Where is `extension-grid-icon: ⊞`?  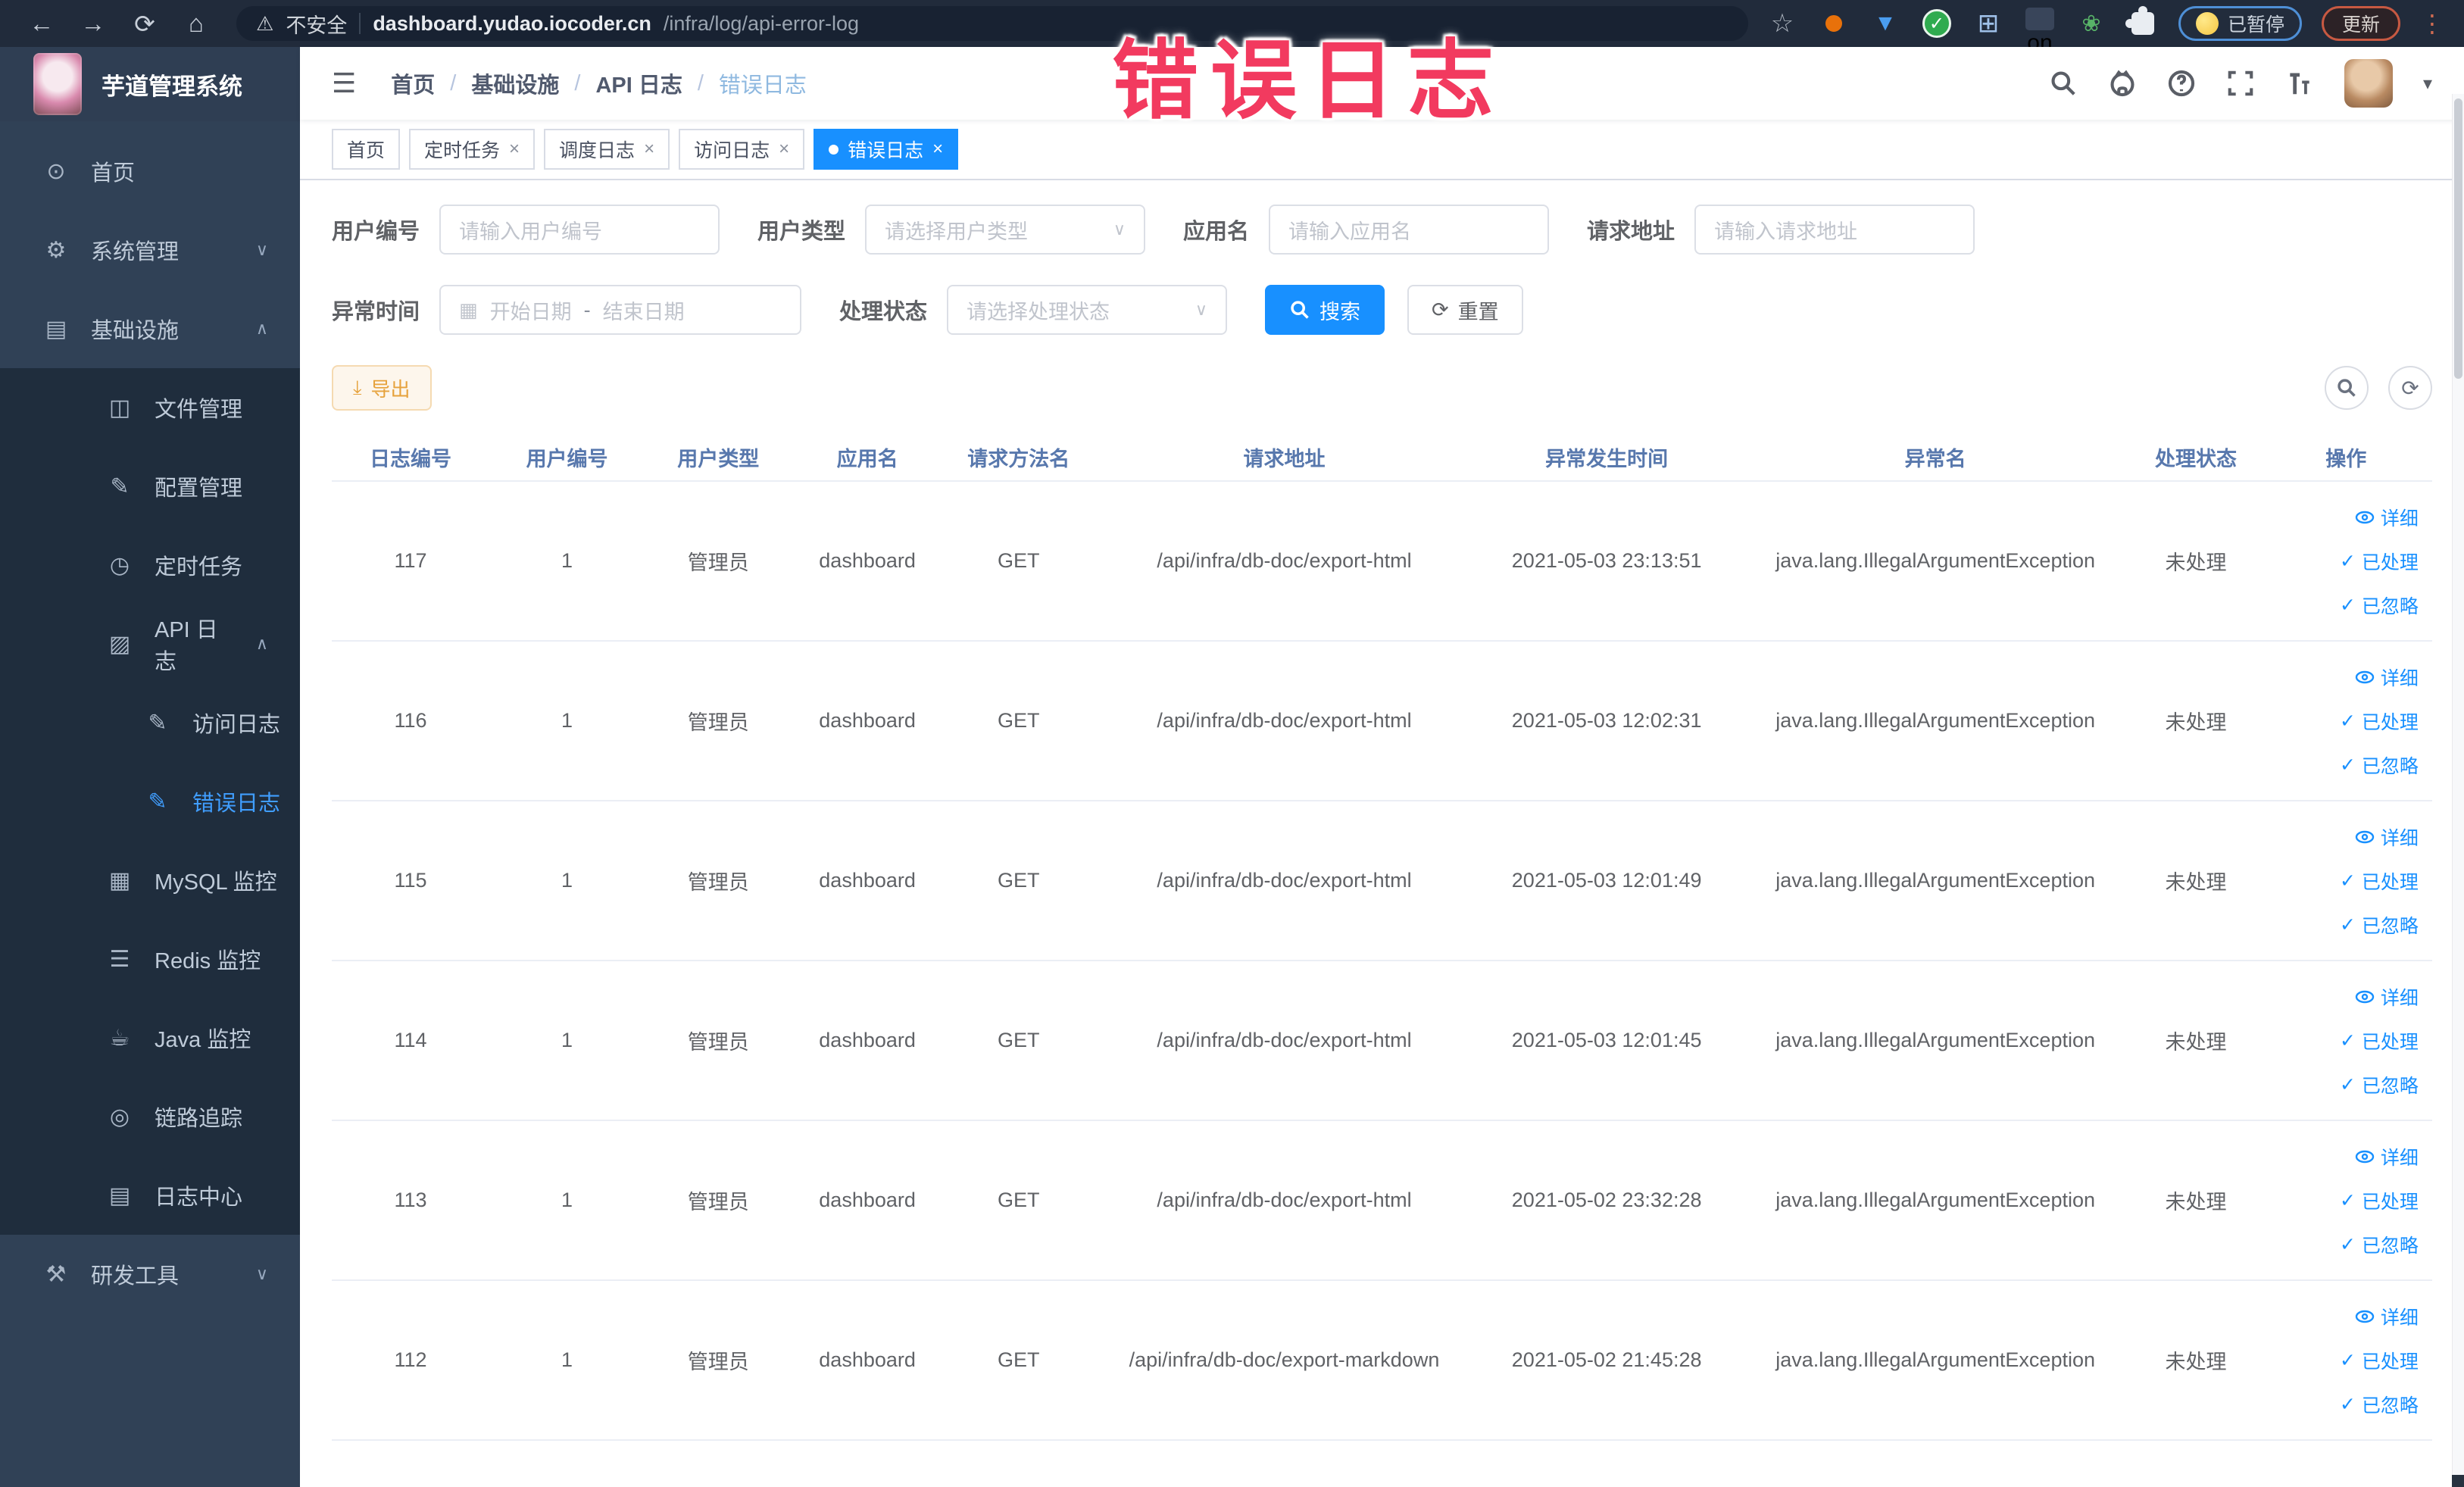 extension-grid-icon: ⊞ is located at coordinates (1988, 23).